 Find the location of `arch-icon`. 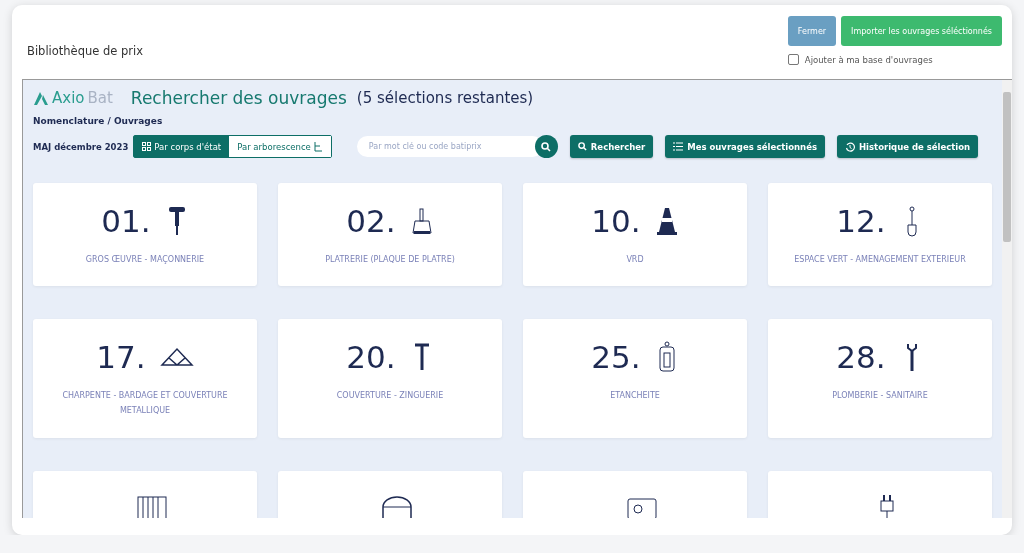

arch-icon is located at coordinates (397, 505).